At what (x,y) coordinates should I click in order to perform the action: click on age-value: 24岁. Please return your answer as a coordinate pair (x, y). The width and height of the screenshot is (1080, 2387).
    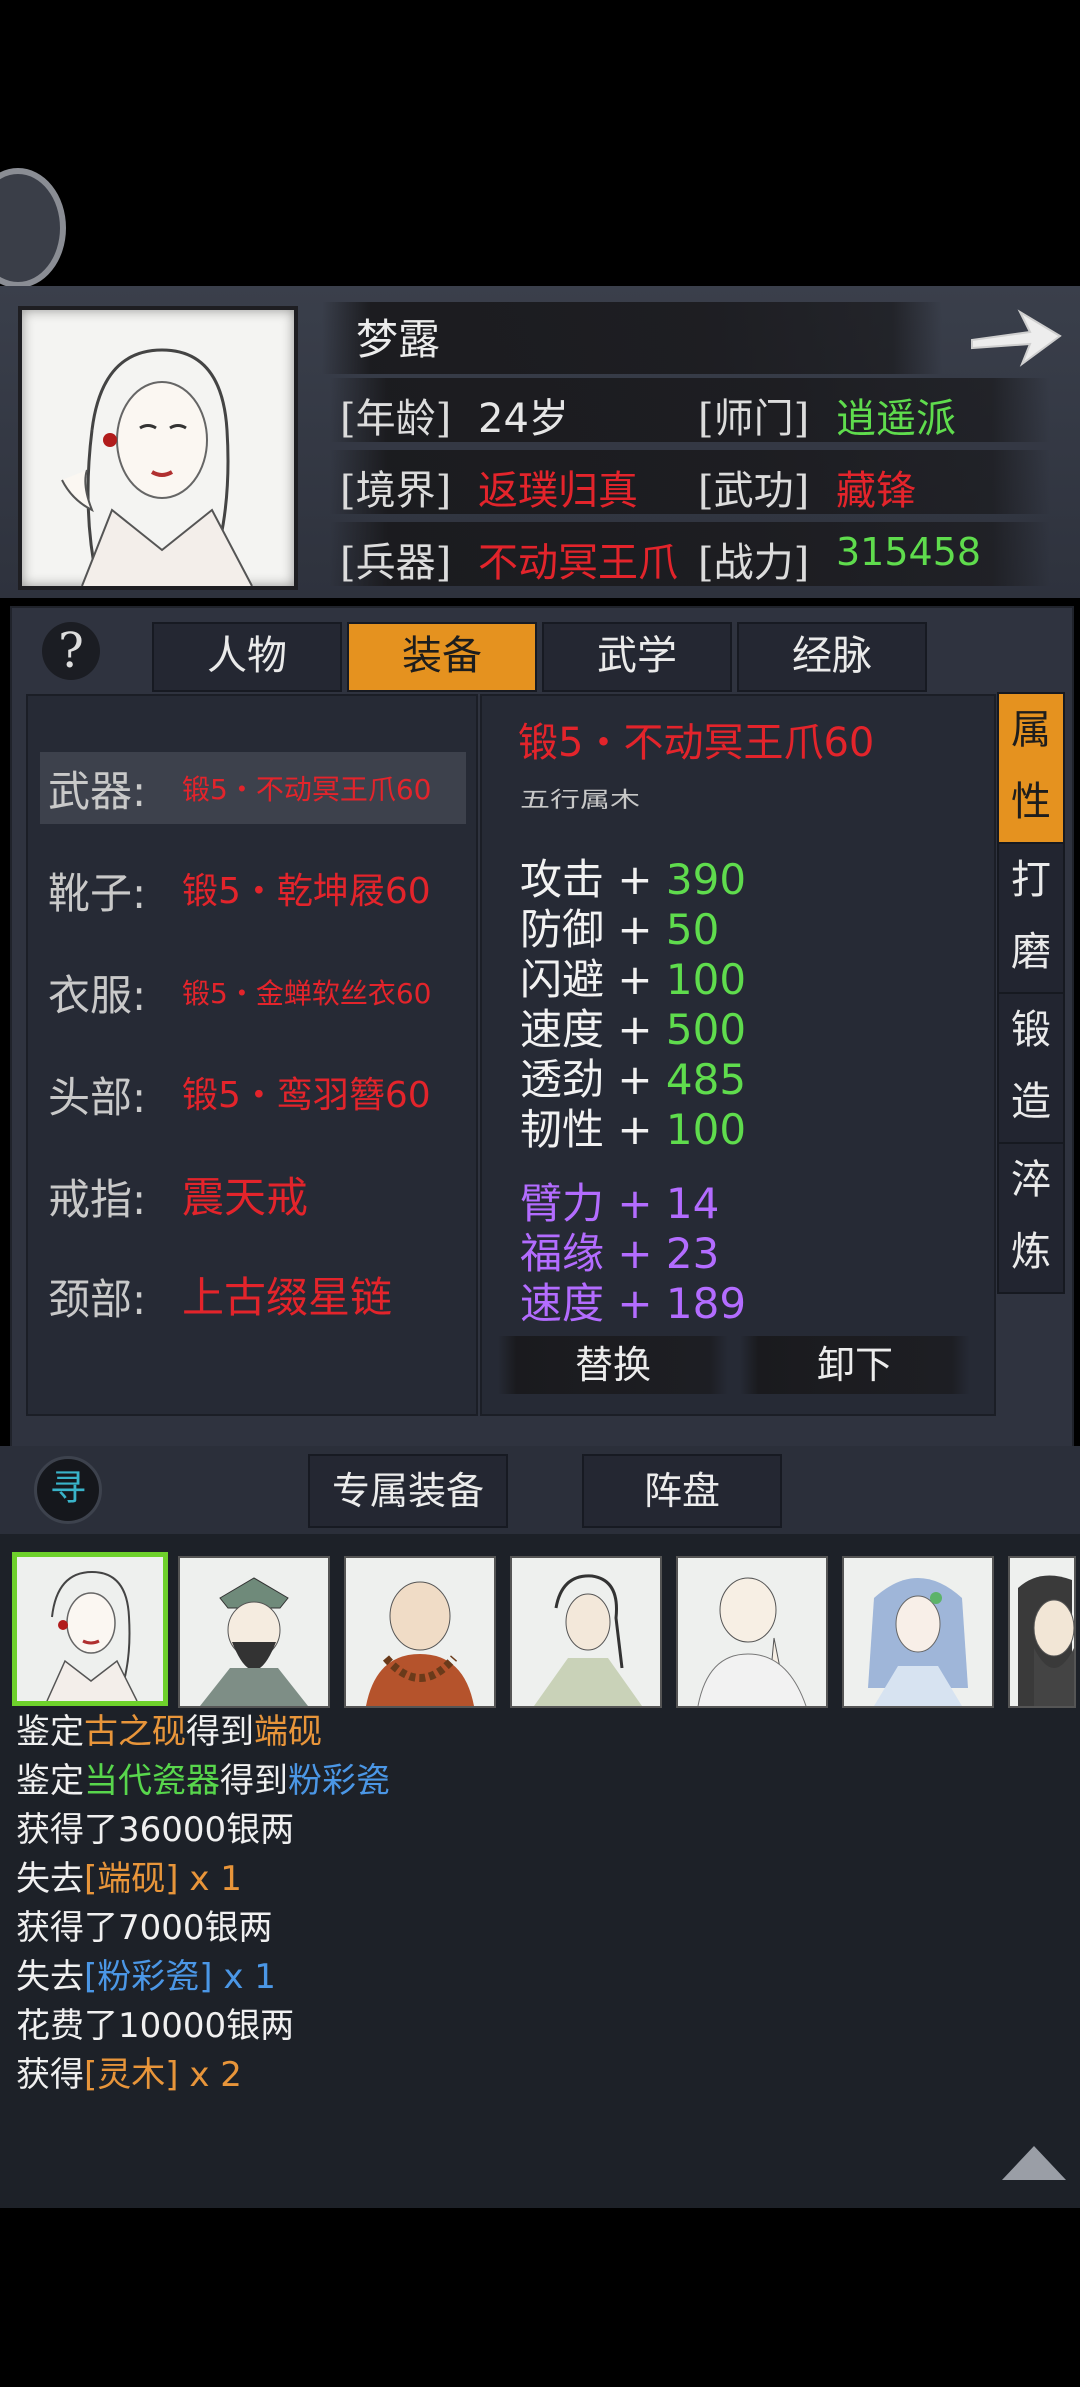
    Looking at the image, I should click on (523, 419).